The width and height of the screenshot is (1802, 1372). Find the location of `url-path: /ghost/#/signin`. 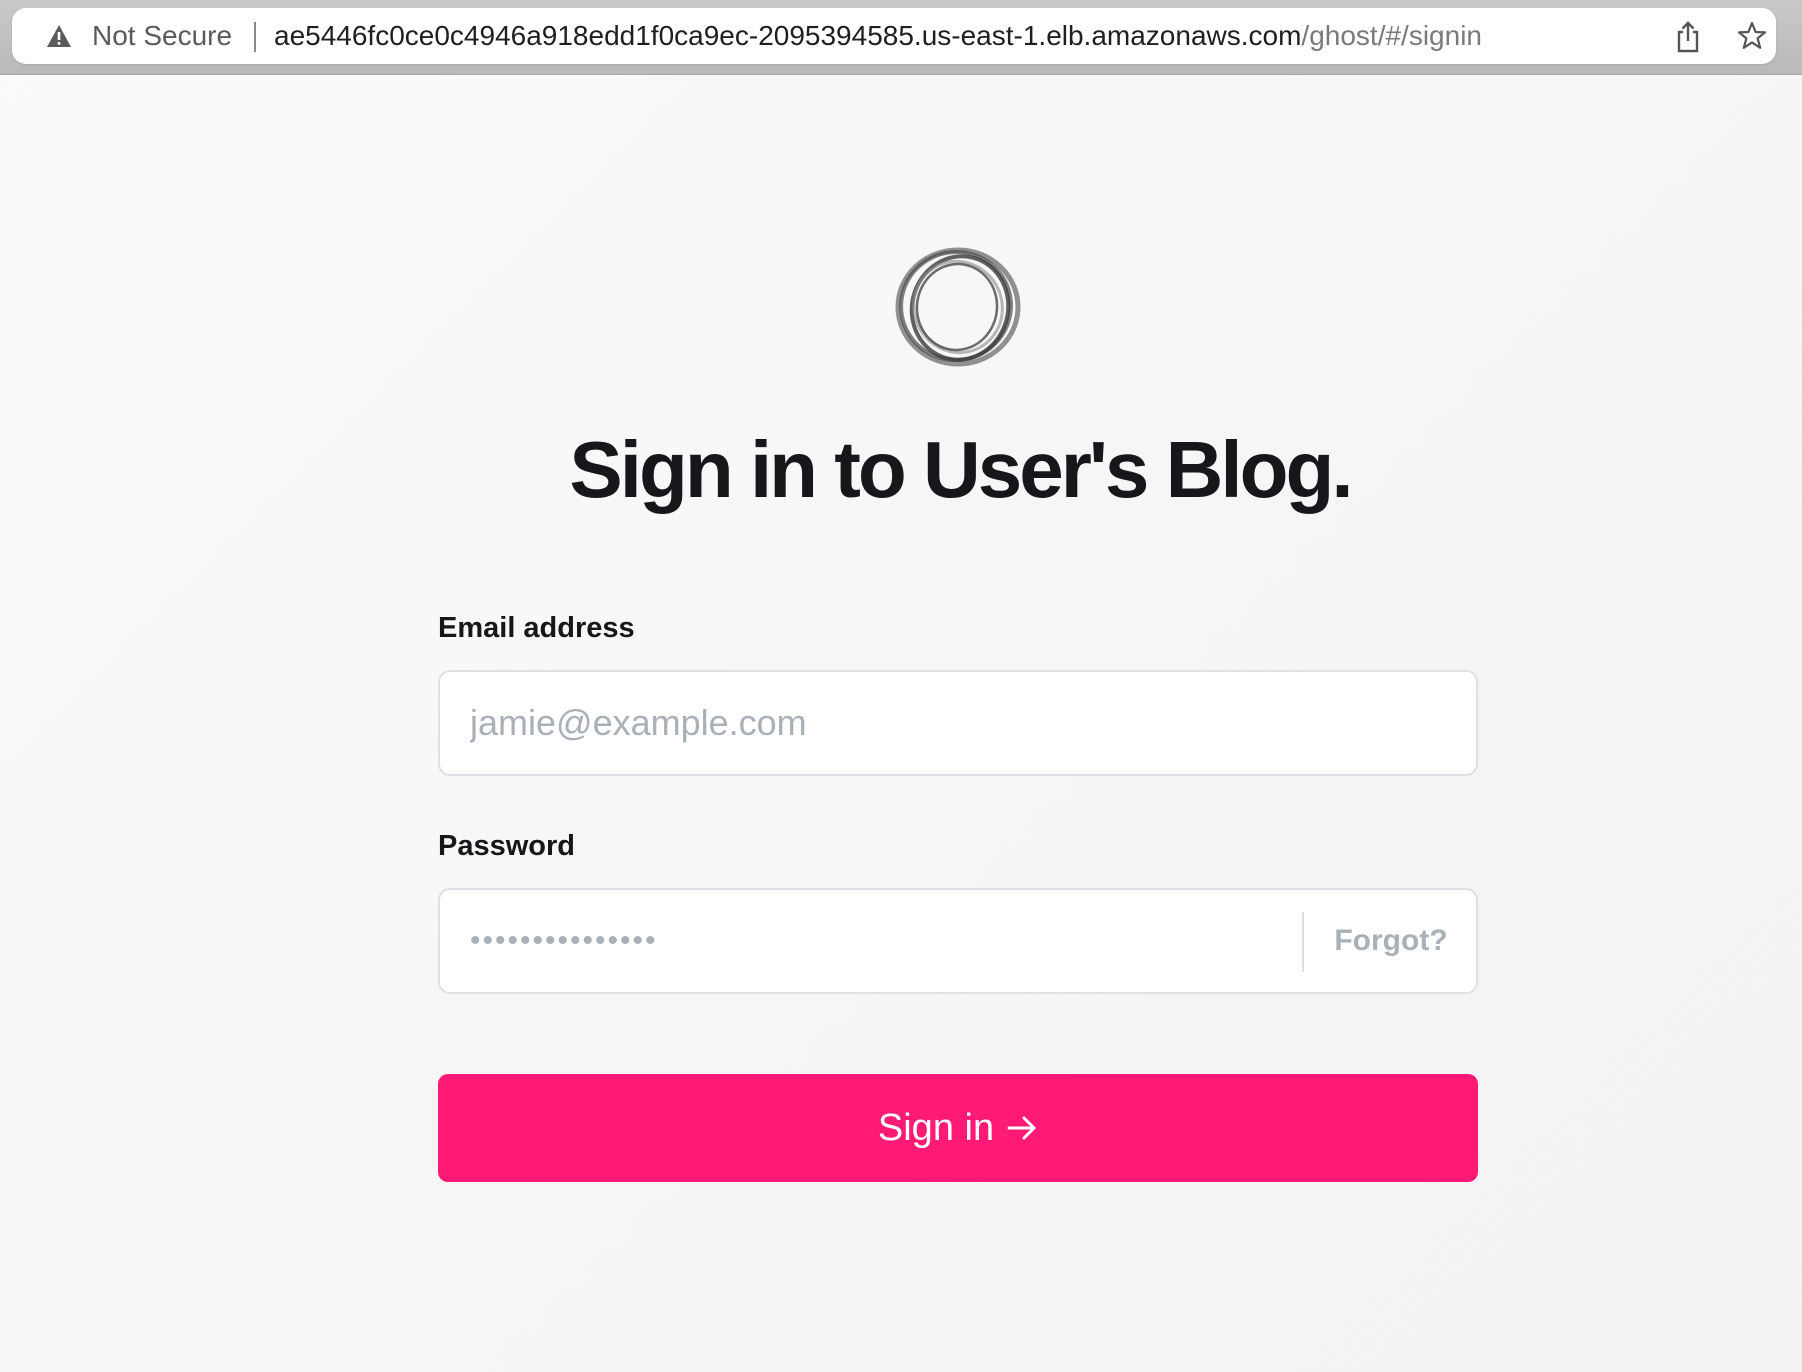

url-path: /ghost/#/signin is located at coordinates (1391, 35).